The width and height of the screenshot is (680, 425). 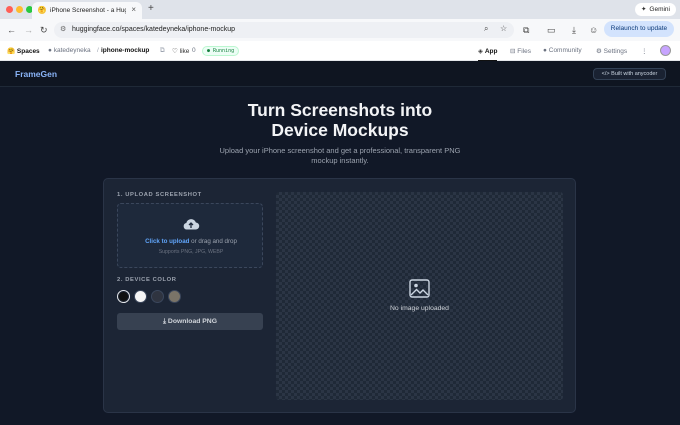 I want to click on spaces-label: Spaces, so click(x=28, y=51).